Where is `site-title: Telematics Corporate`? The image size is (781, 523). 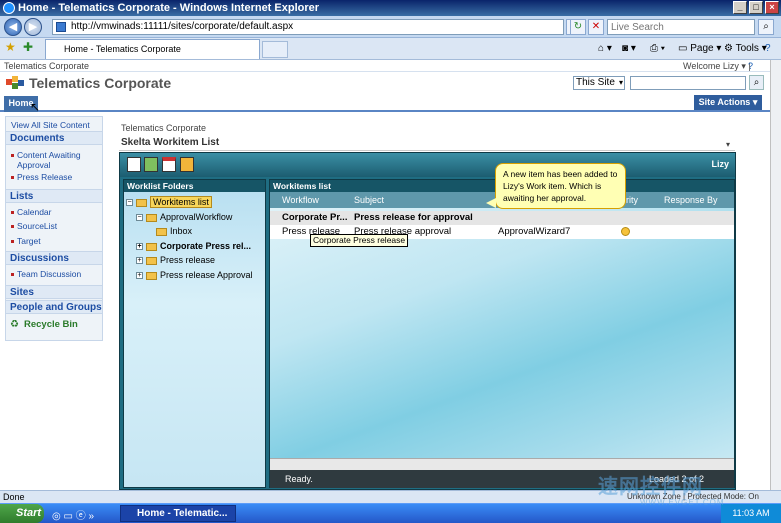 site-title: Telematics Corporate is located at coordinates (100, 83).